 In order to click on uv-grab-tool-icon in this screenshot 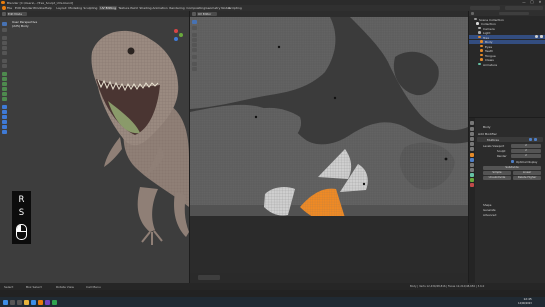, I will do `click(194, 64)`.